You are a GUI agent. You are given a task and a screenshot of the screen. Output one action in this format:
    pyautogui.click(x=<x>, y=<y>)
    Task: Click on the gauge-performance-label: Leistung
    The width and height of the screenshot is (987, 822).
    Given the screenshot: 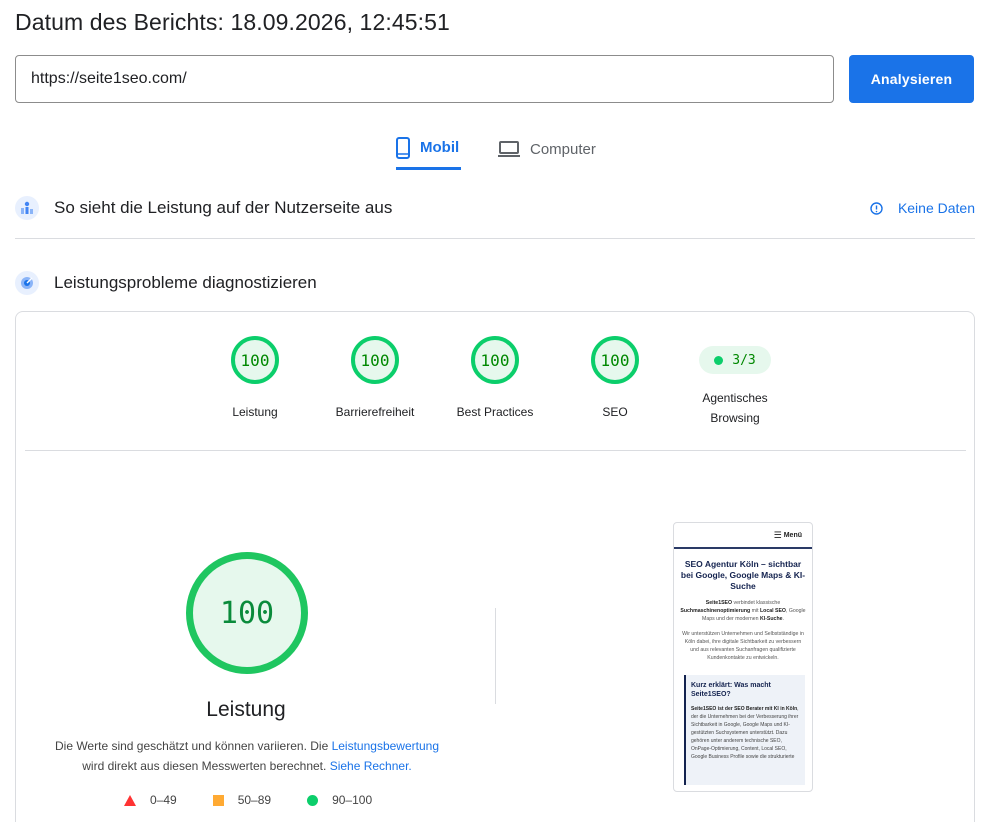 What is the action you would take?
    pyautogui.click(x=255, y=412)
    